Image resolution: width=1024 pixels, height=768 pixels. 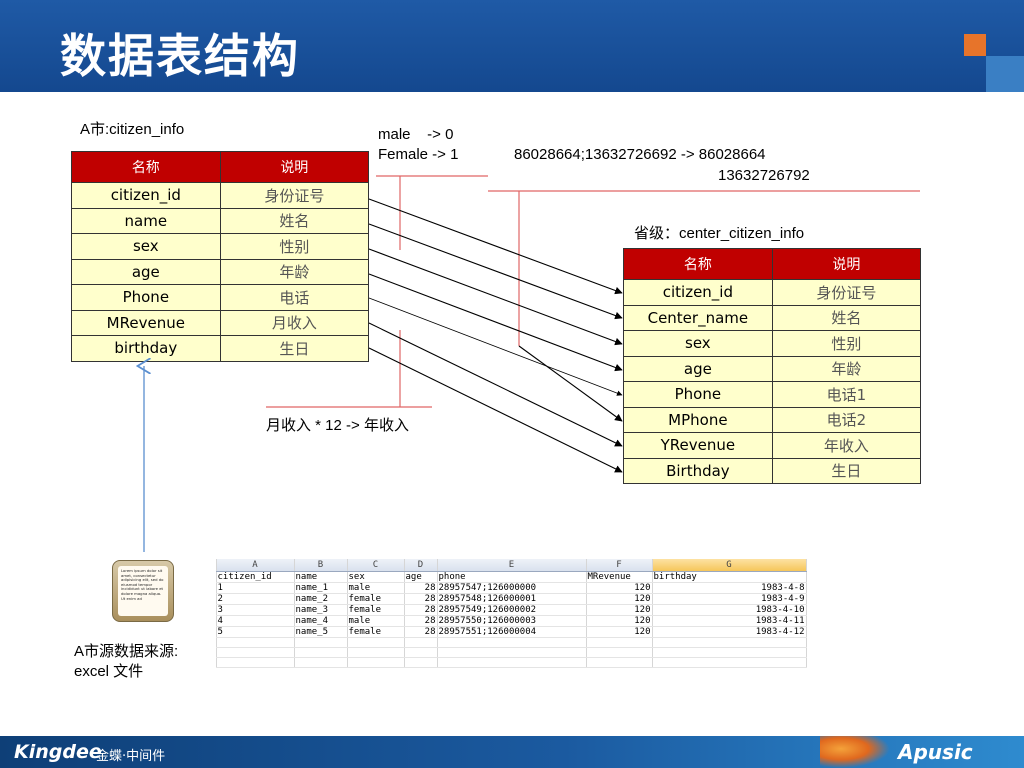 I want to click on field-desc: 身份证号, so click(x=294, y=195).